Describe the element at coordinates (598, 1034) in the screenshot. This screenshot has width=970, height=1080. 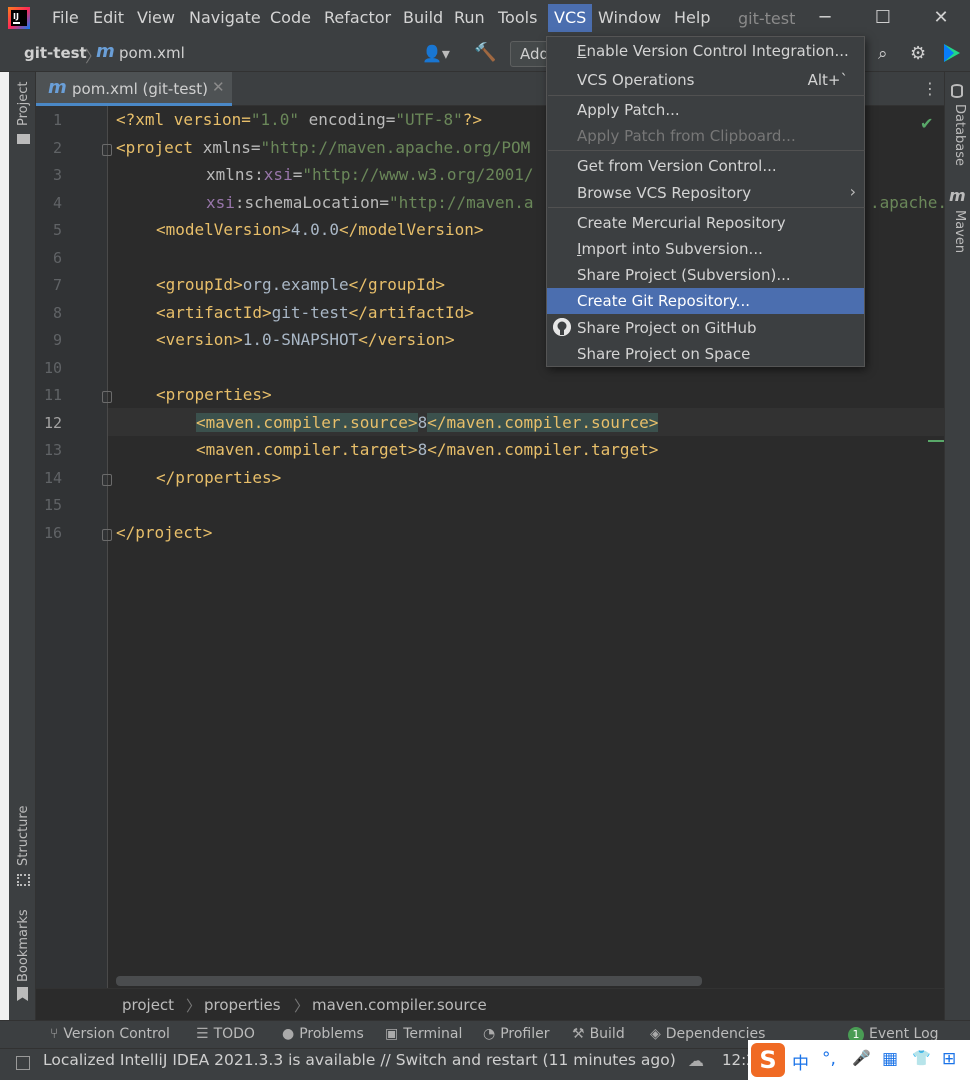
I see `build-tool: ⚒ Build` at that location.